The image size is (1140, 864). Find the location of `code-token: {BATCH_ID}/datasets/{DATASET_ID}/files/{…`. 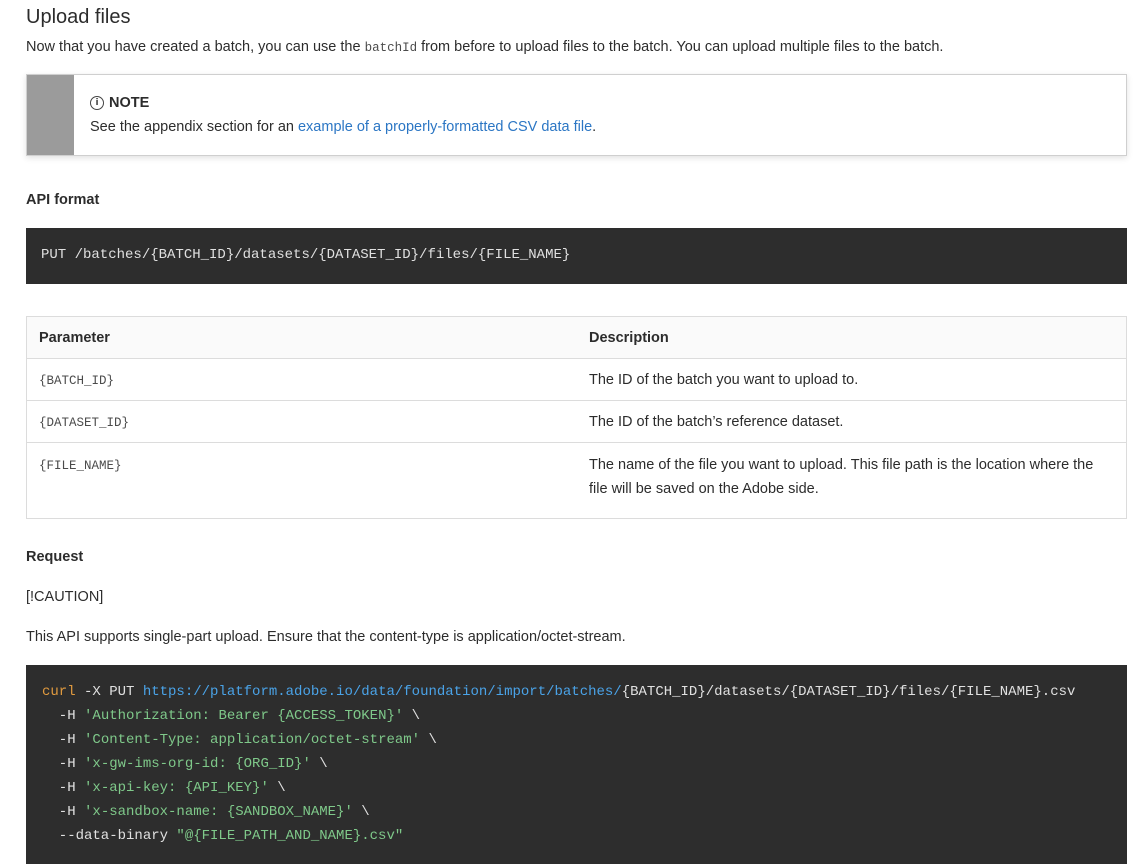

code-token: {BATCH_ID}/datasets/{DATASET_ID}/files/{… is located at coordinates (848, 692).